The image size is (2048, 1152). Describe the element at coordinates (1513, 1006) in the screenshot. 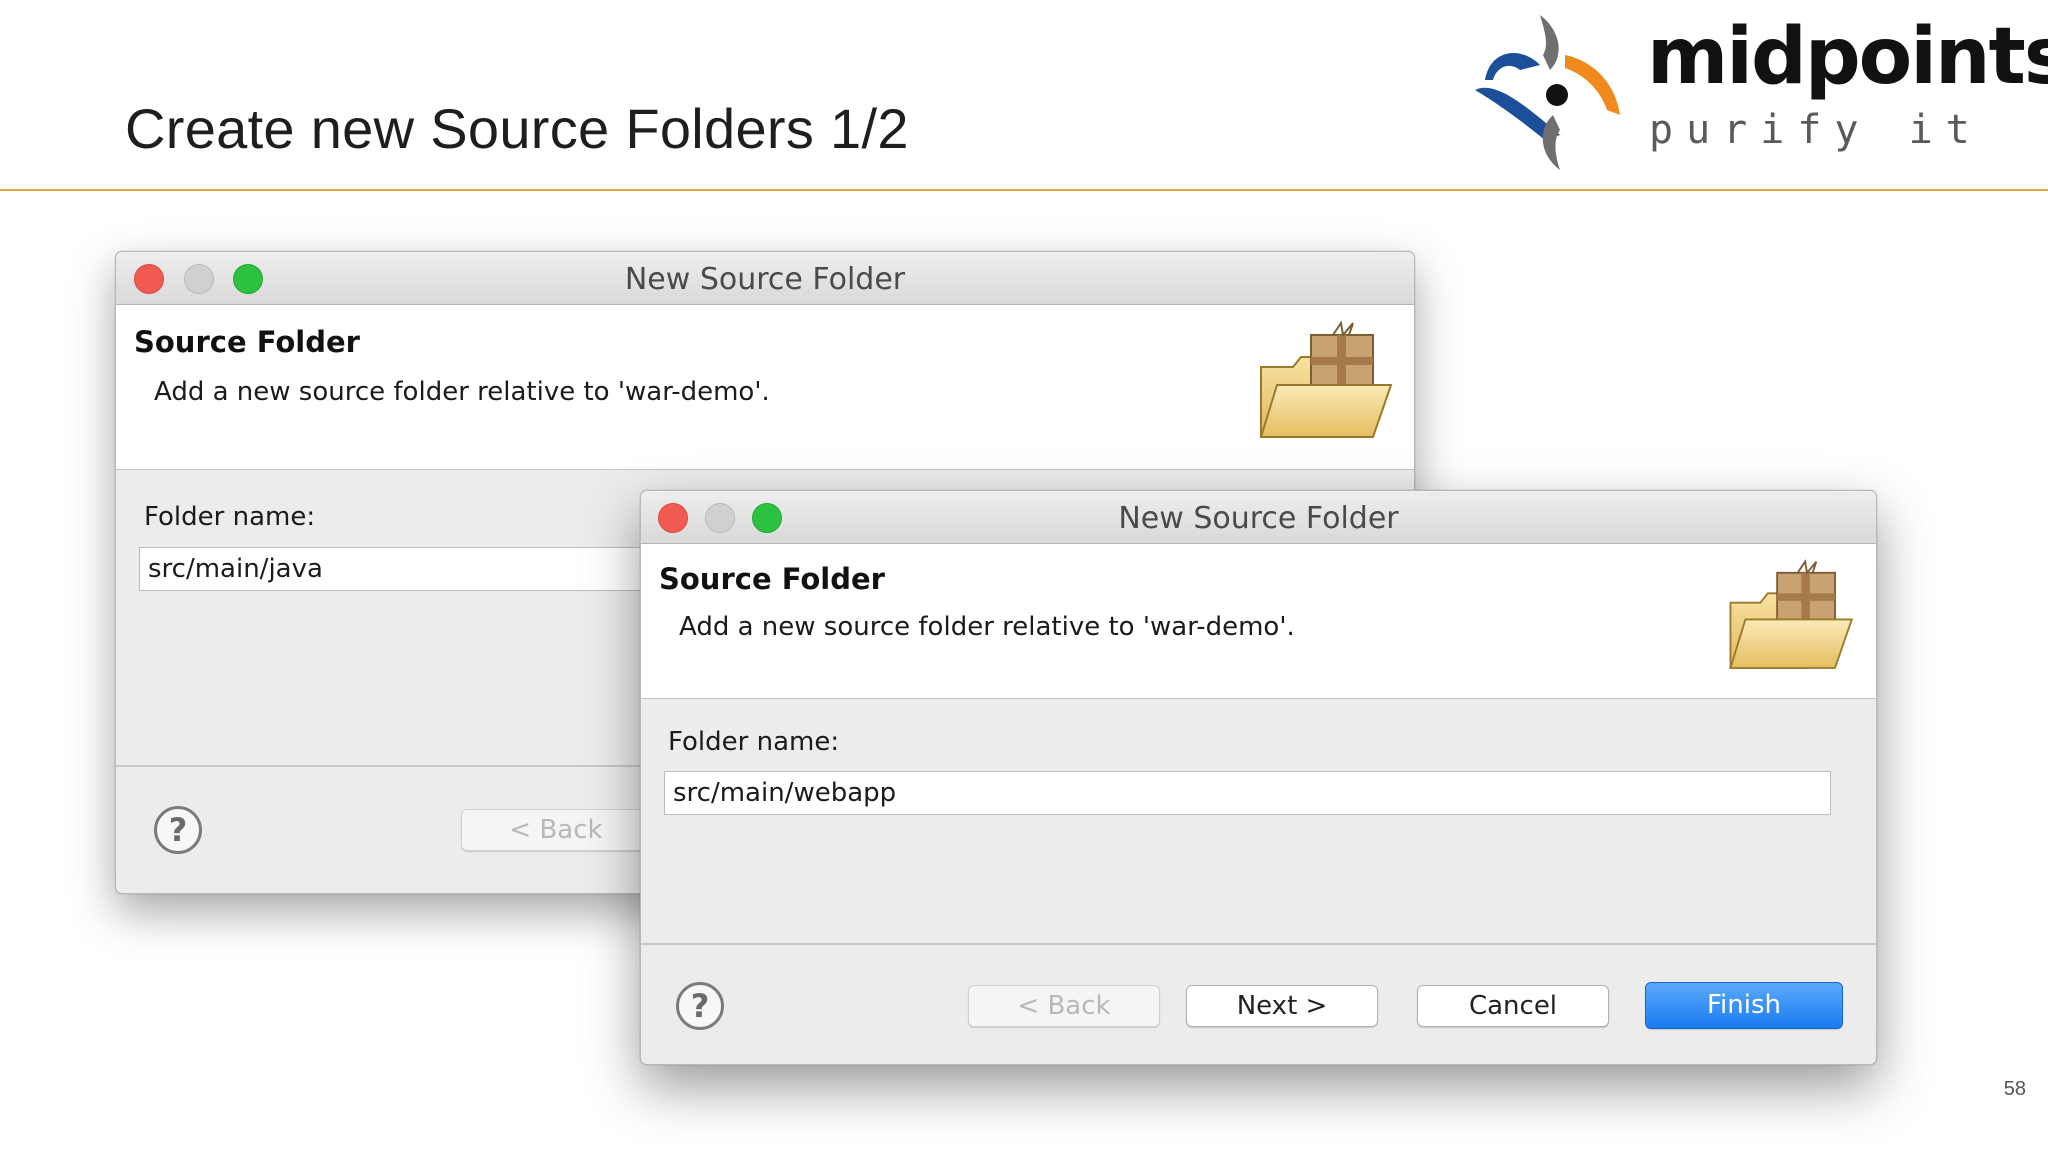

I see `cancel-button: Cancel` at that location.